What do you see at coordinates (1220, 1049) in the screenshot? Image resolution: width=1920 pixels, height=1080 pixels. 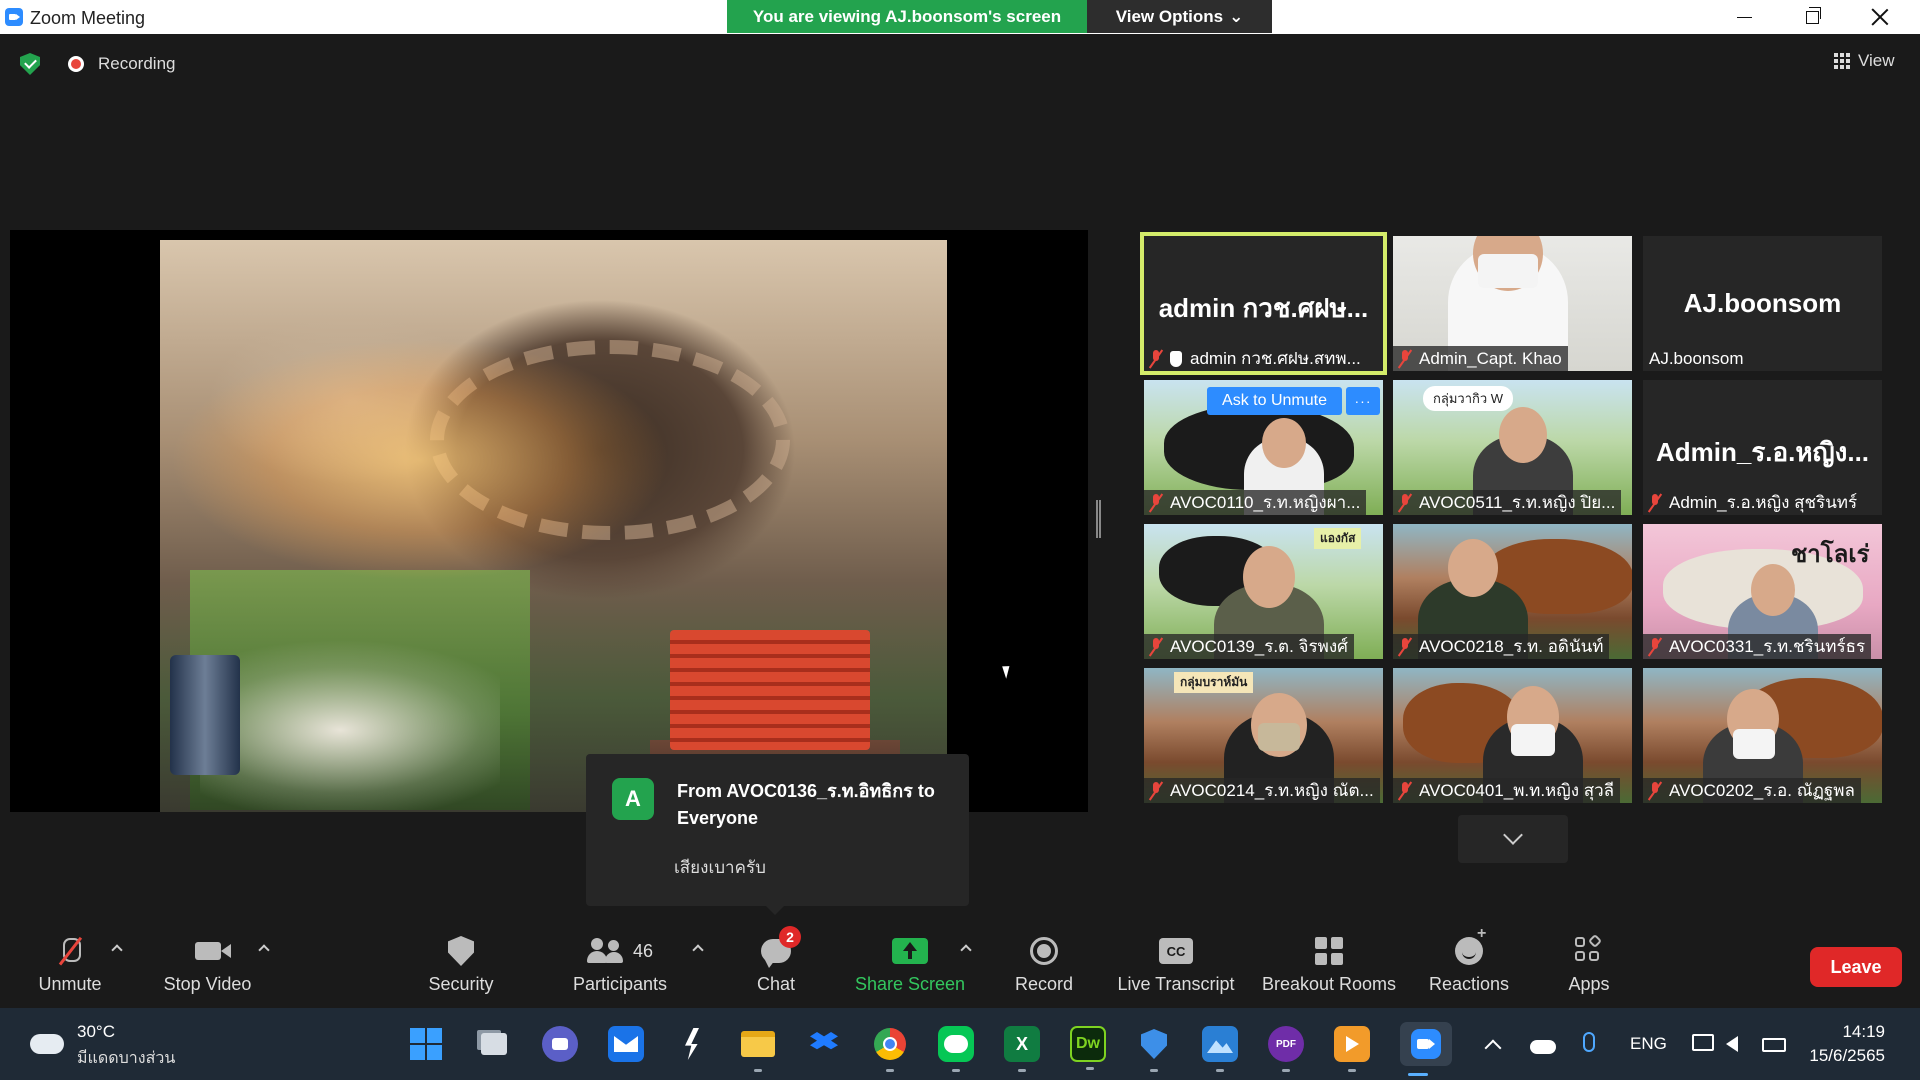 I see `photos-app` at bounding box center [1220, 1049].